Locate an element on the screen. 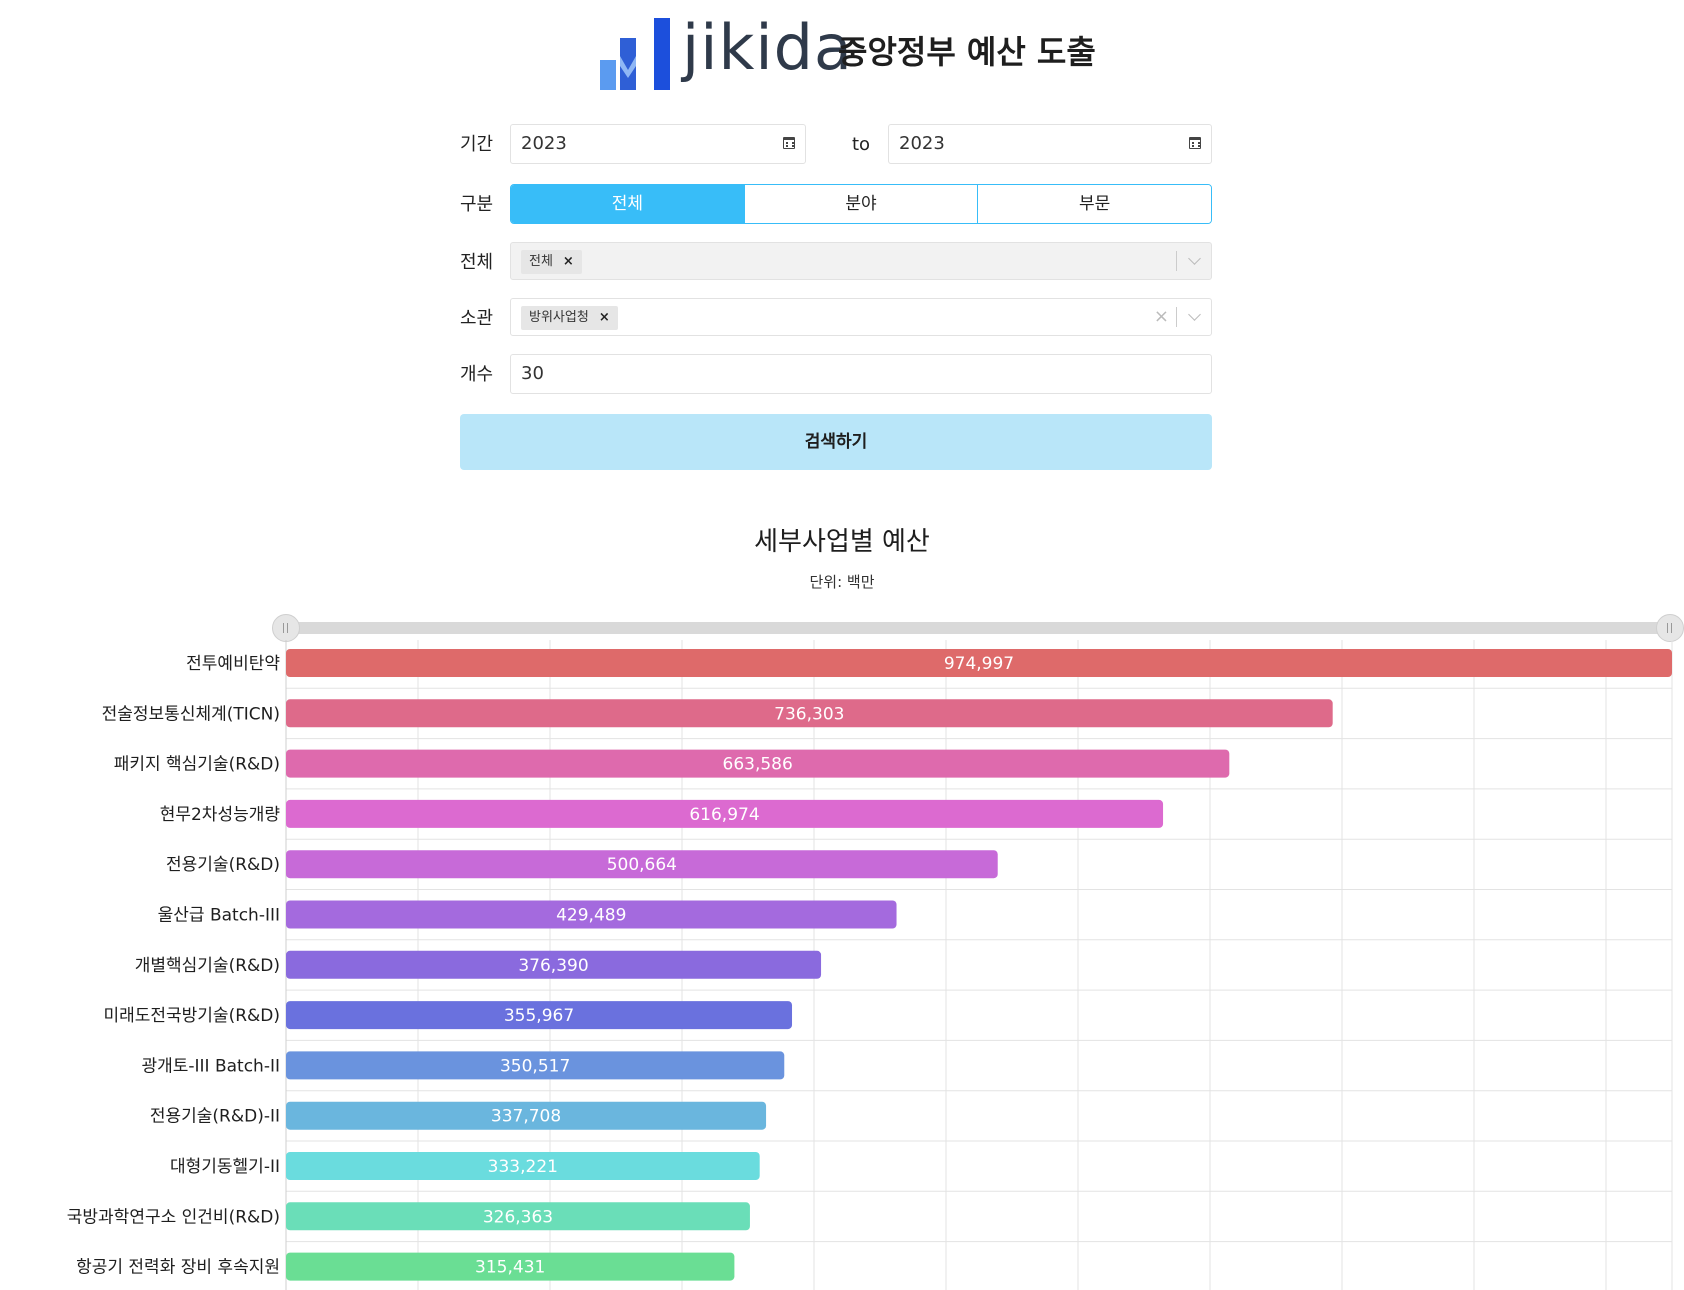  logo: jikida is located at coordinates (726, 53).